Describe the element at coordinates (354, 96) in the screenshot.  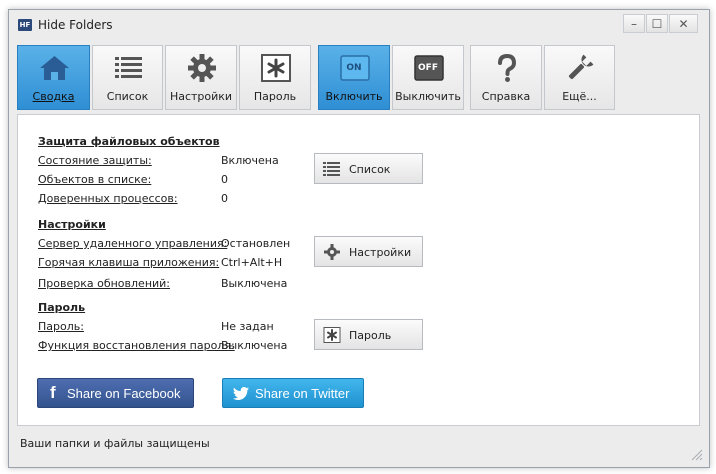
I see `tab-enable-label: Включить` at that location.